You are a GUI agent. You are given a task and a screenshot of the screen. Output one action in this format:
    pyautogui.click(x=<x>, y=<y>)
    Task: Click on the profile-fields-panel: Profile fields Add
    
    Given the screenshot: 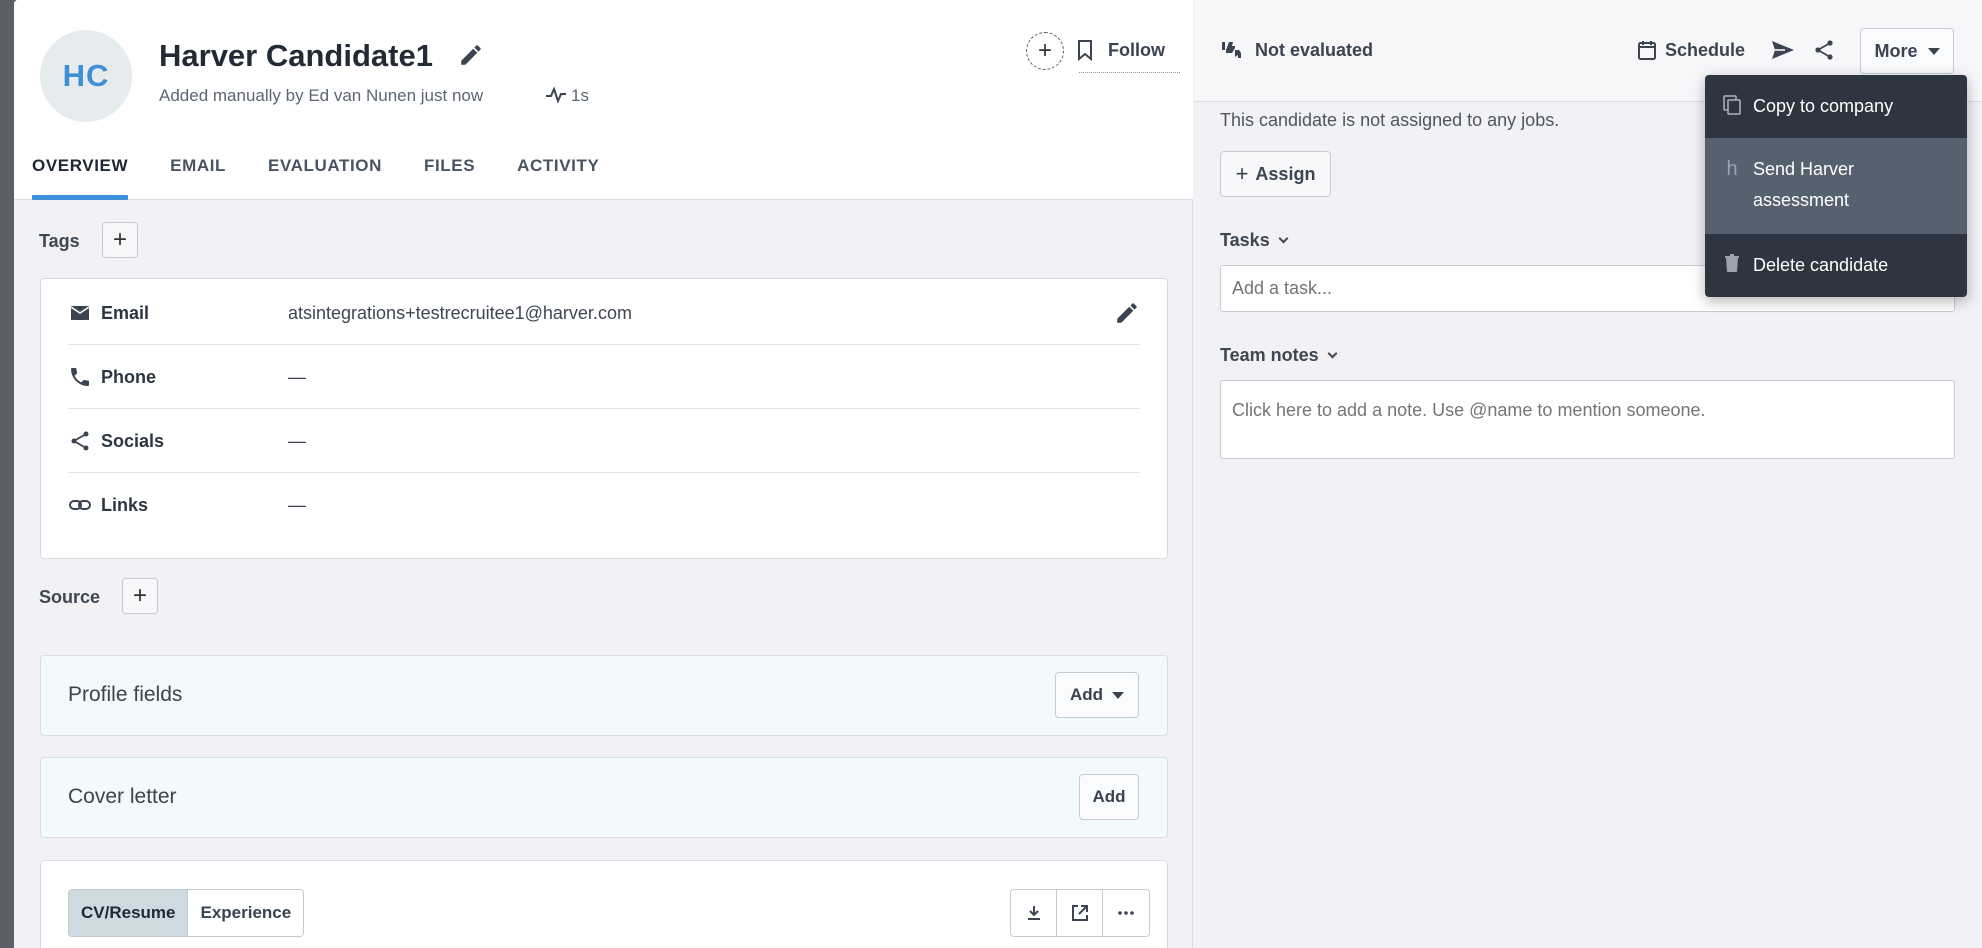 What is the action you would take?
    pyautogui.click(x=604, y=695)
    